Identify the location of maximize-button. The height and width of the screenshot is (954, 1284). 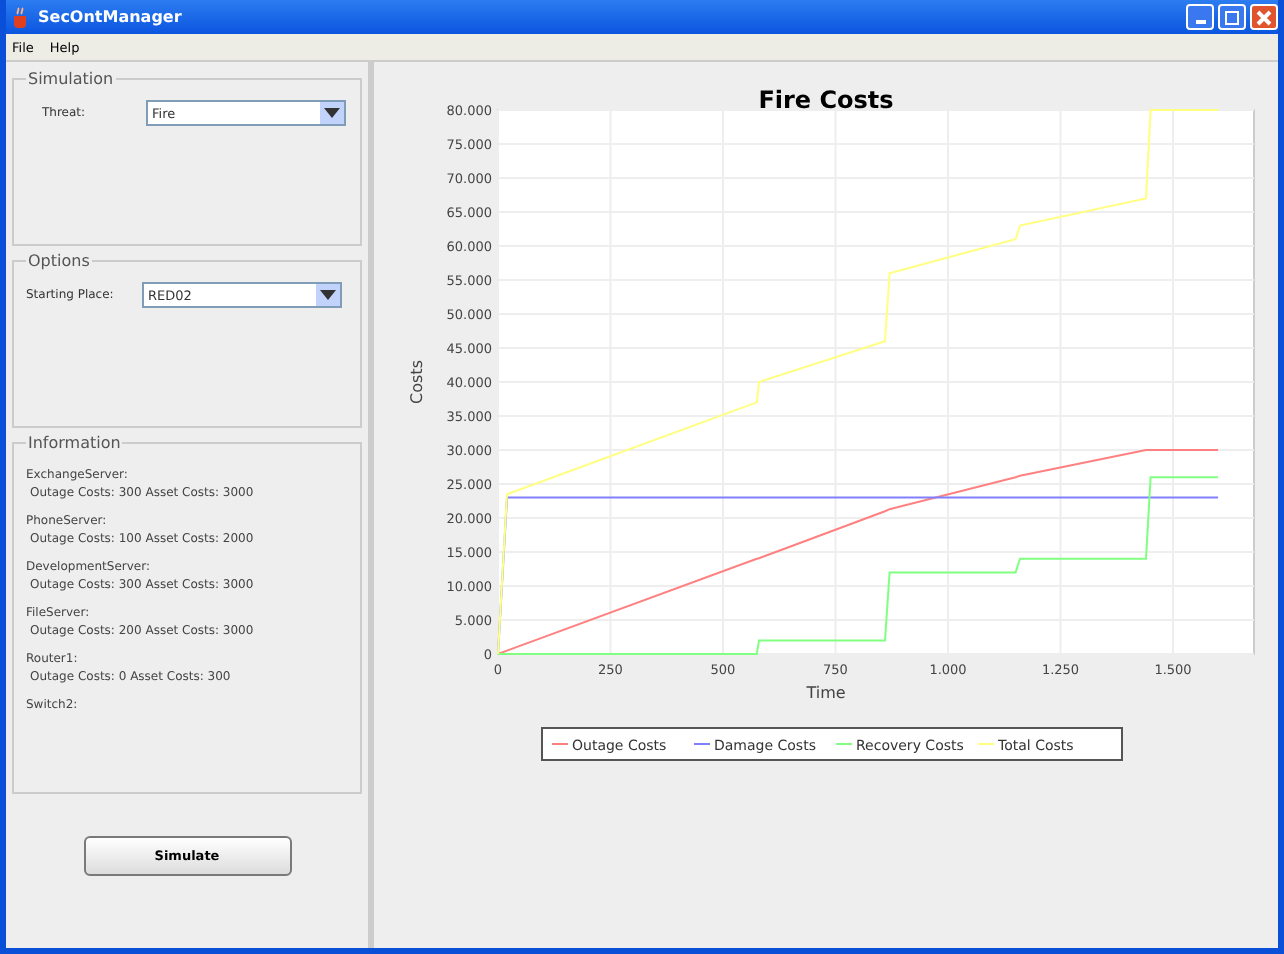
(1232, 17).